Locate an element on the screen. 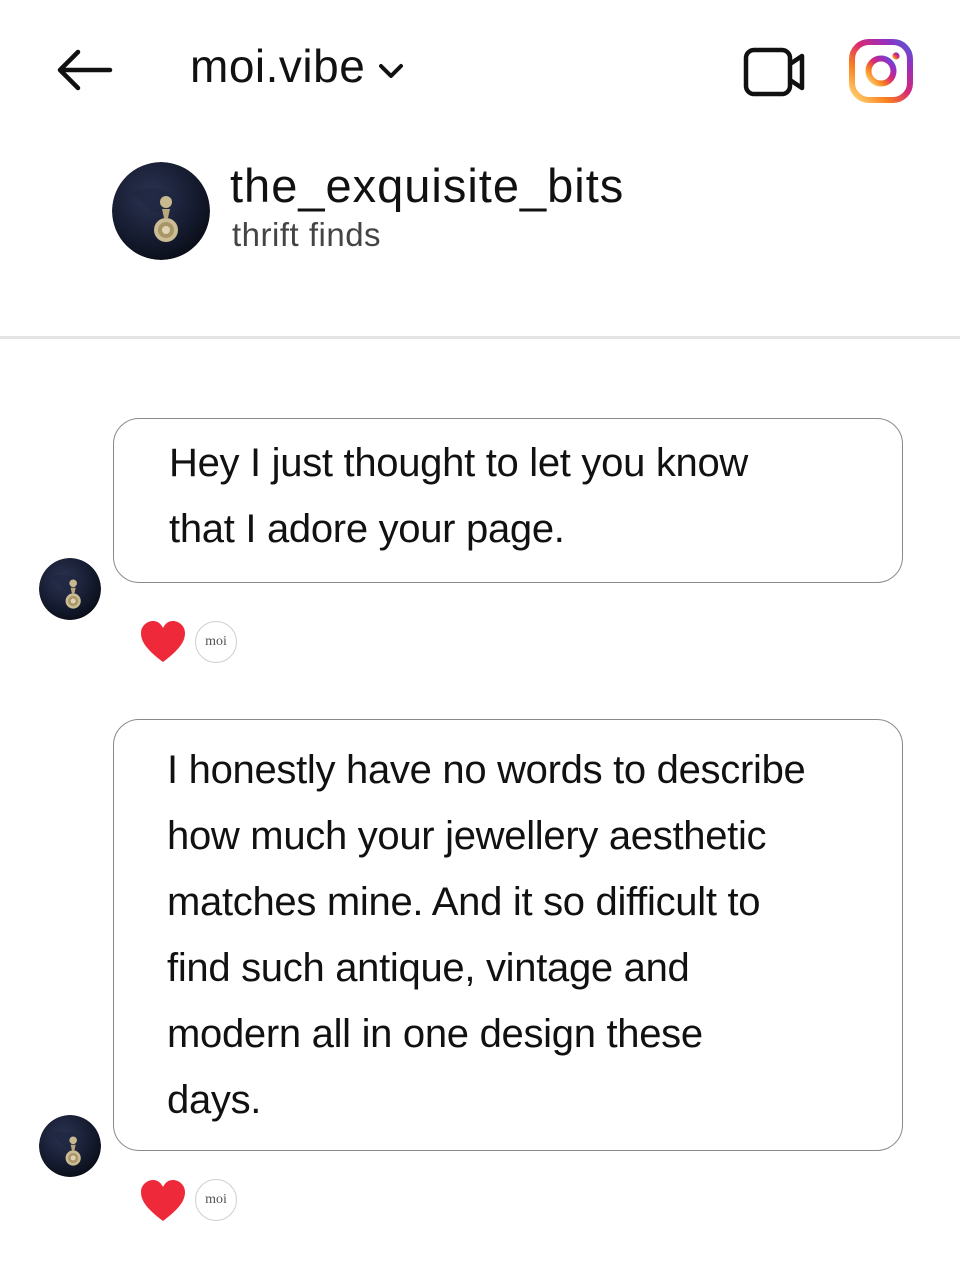 This screenshot has width=960, height=1265. message-line: modern all in one design these is located at coordinates (435, 1034).